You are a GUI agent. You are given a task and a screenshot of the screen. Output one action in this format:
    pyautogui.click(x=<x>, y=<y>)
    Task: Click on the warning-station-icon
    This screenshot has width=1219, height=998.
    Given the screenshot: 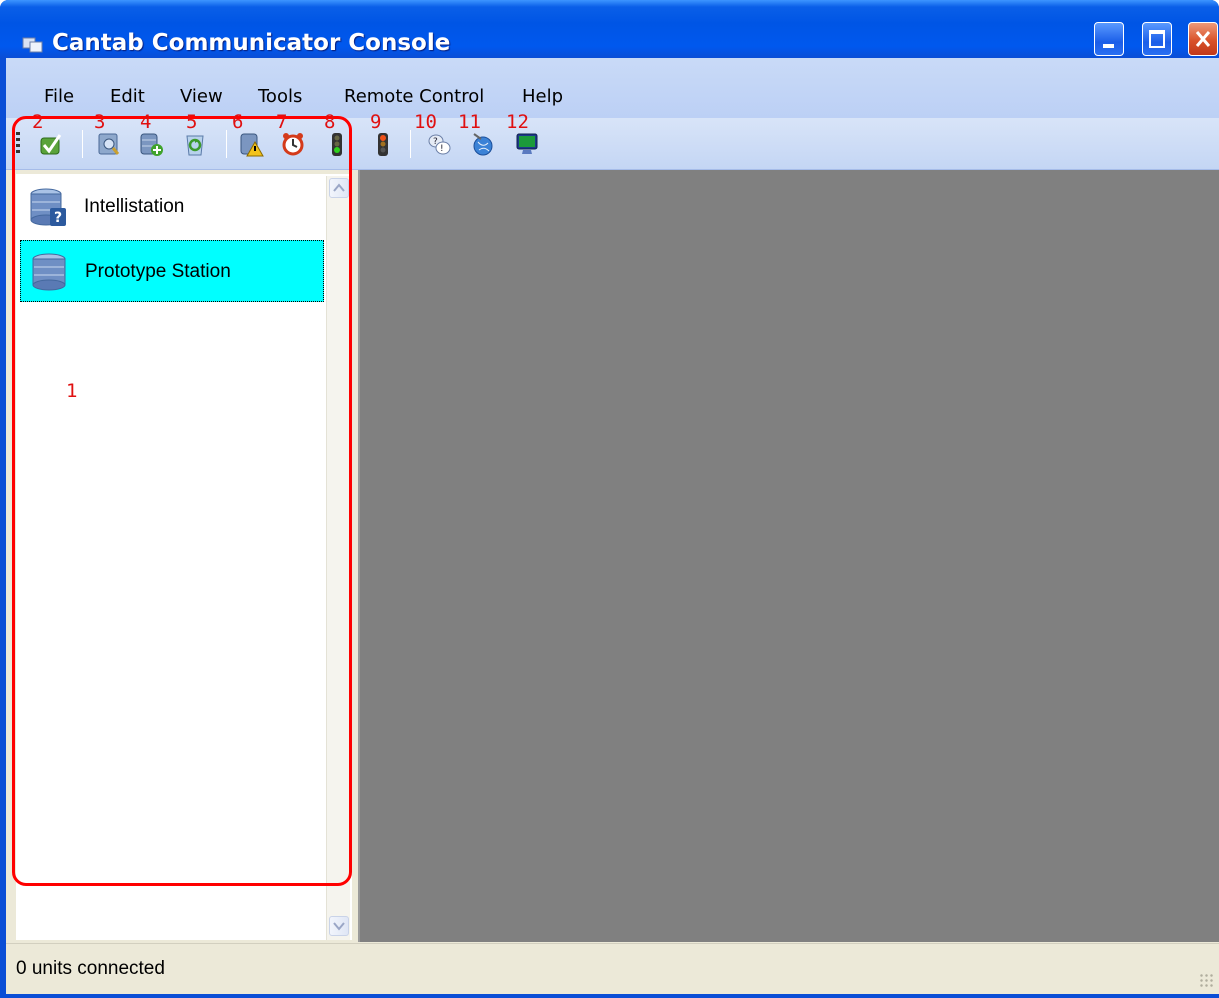 What is the action you would take?
    pyautogui.click(x=252, y=145)
    